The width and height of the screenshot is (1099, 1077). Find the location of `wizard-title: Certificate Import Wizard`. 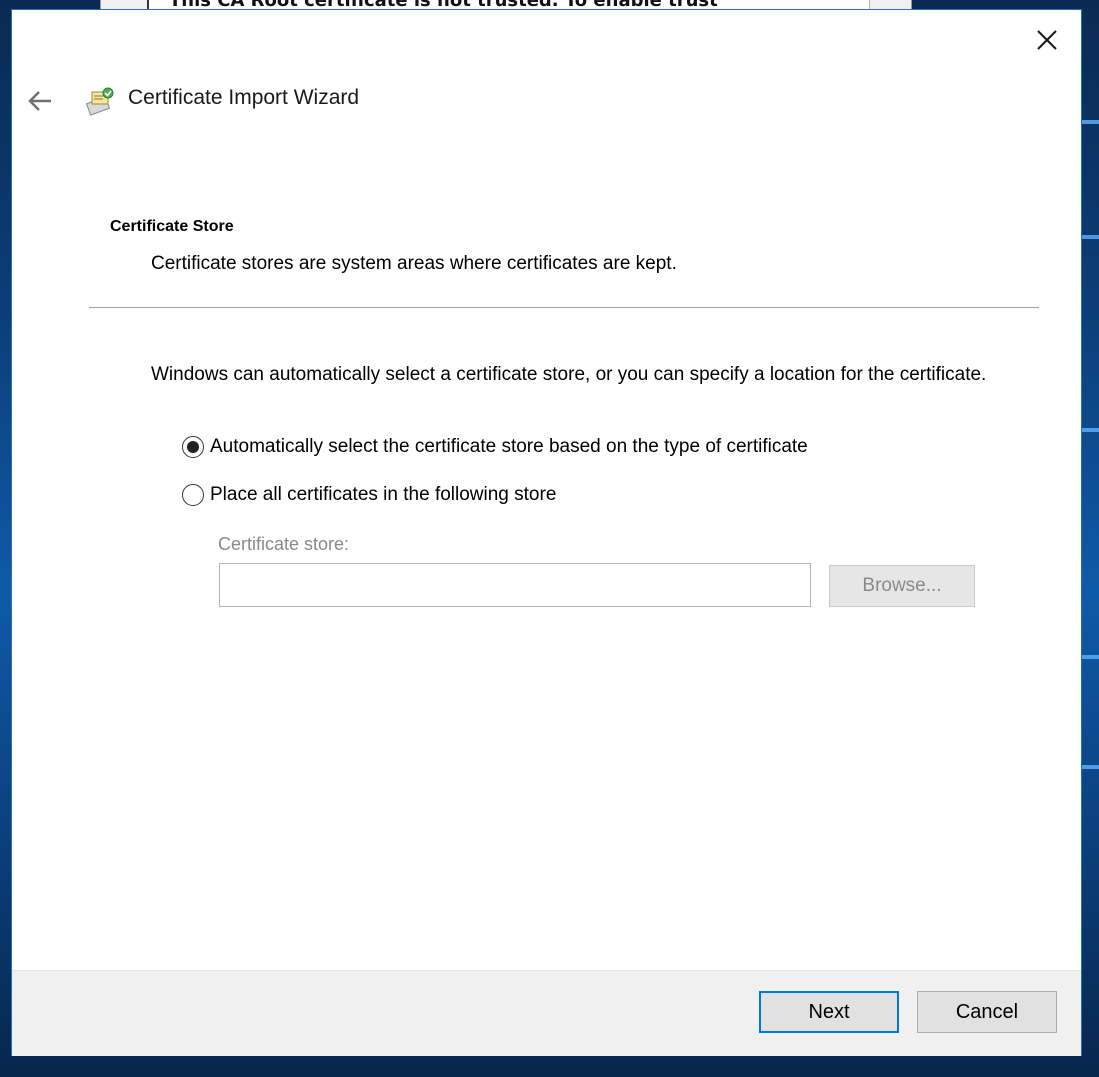

wizard-title: Certificate Import Wizard is located at coordinates (244, 97).